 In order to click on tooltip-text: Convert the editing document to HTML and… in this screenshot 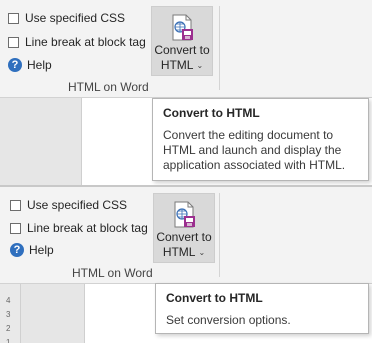, I will do `click(254, 150)`.